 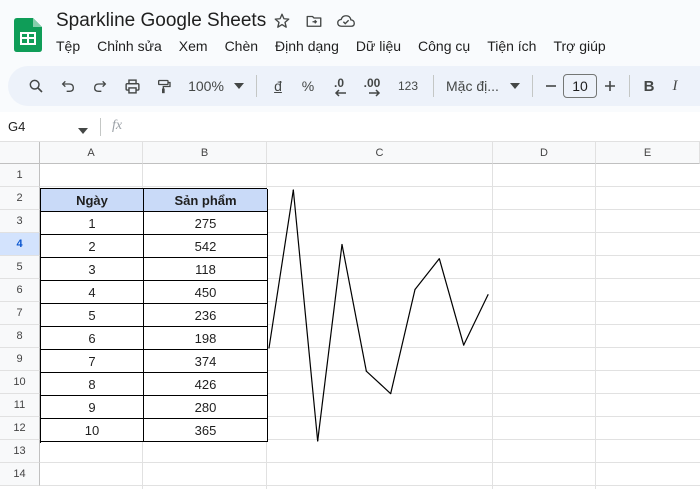 What do you see at coordinates (372, 83) in the screenshot?
I see `increase-decimal-label: .00` at bounding box center [372, 83].